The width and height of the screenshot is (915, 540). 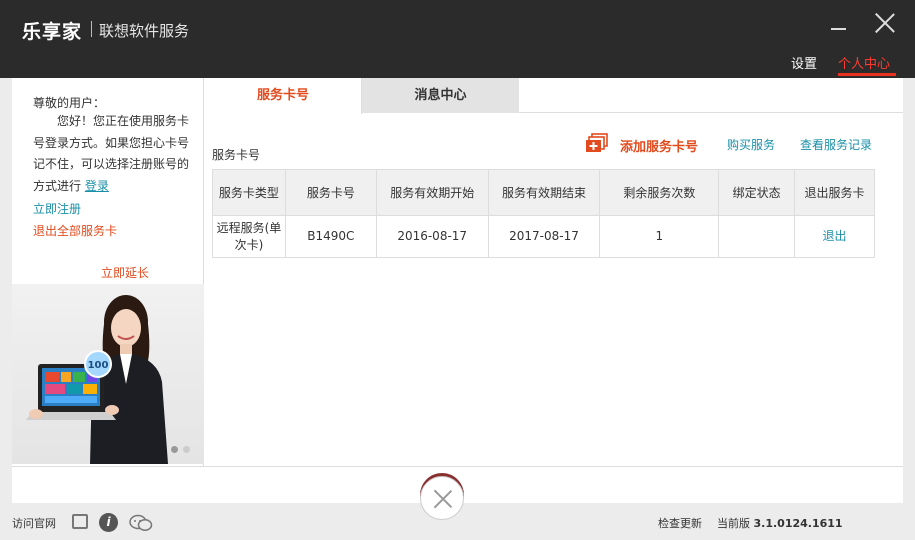 I want to click on promo-illustration: 100, so click(x=97, y=379).